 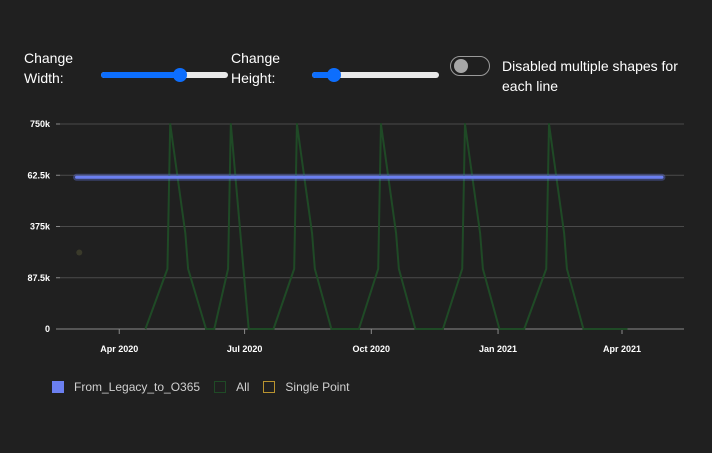 What do you see at coordinates (119, 349) in the screenshot?
I see `x-tick-label: Apr 2020` at bounding box center [119, 349].